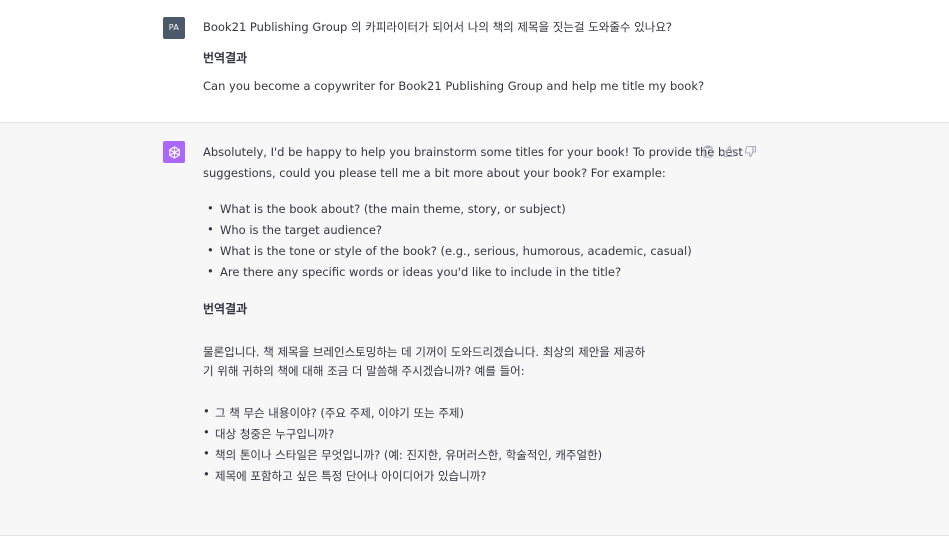 The width and height of the screenshot is (949, 538). What do you see at coordinates (750, 151) in the screenshot?
I see `thumbs-down-icon` at bounding box center [750, 151].